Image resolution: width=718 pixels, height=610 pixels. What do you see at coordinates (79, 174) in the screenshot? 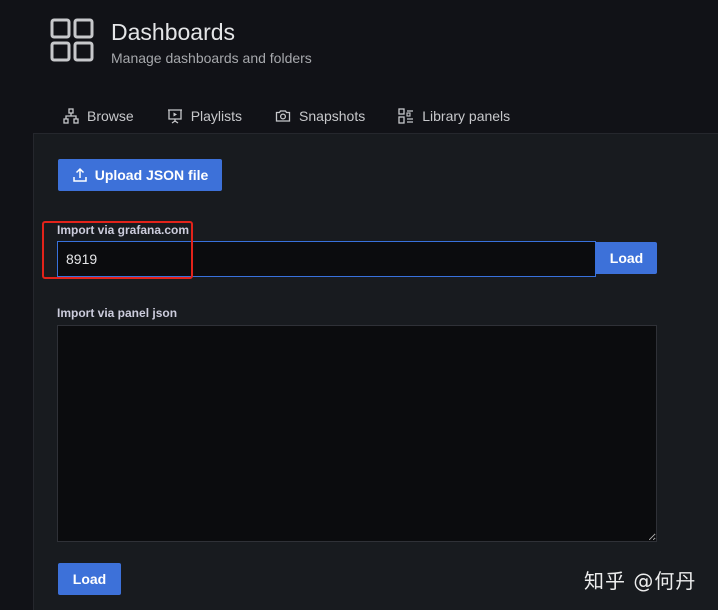
I see `upload-icon` at bounding box center [79, 174].